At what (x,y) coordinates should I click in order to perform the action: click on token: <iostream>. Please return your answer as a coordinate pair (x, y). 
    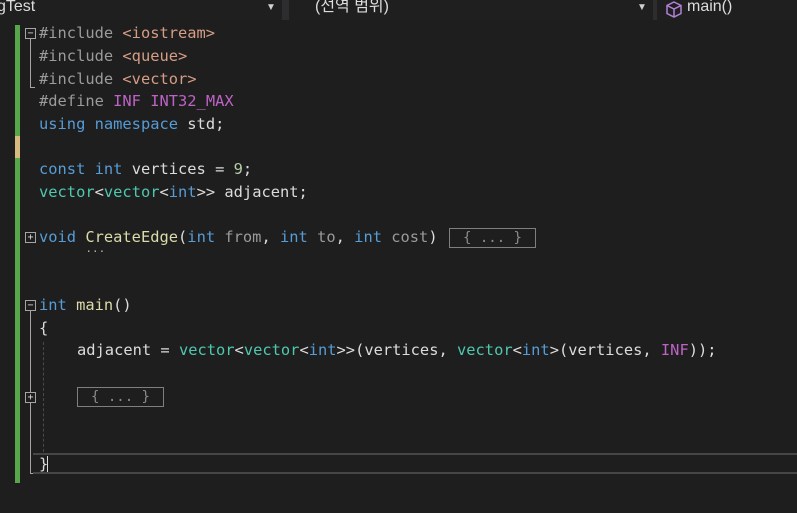
    Looking at the image, I should click on (169, 33).